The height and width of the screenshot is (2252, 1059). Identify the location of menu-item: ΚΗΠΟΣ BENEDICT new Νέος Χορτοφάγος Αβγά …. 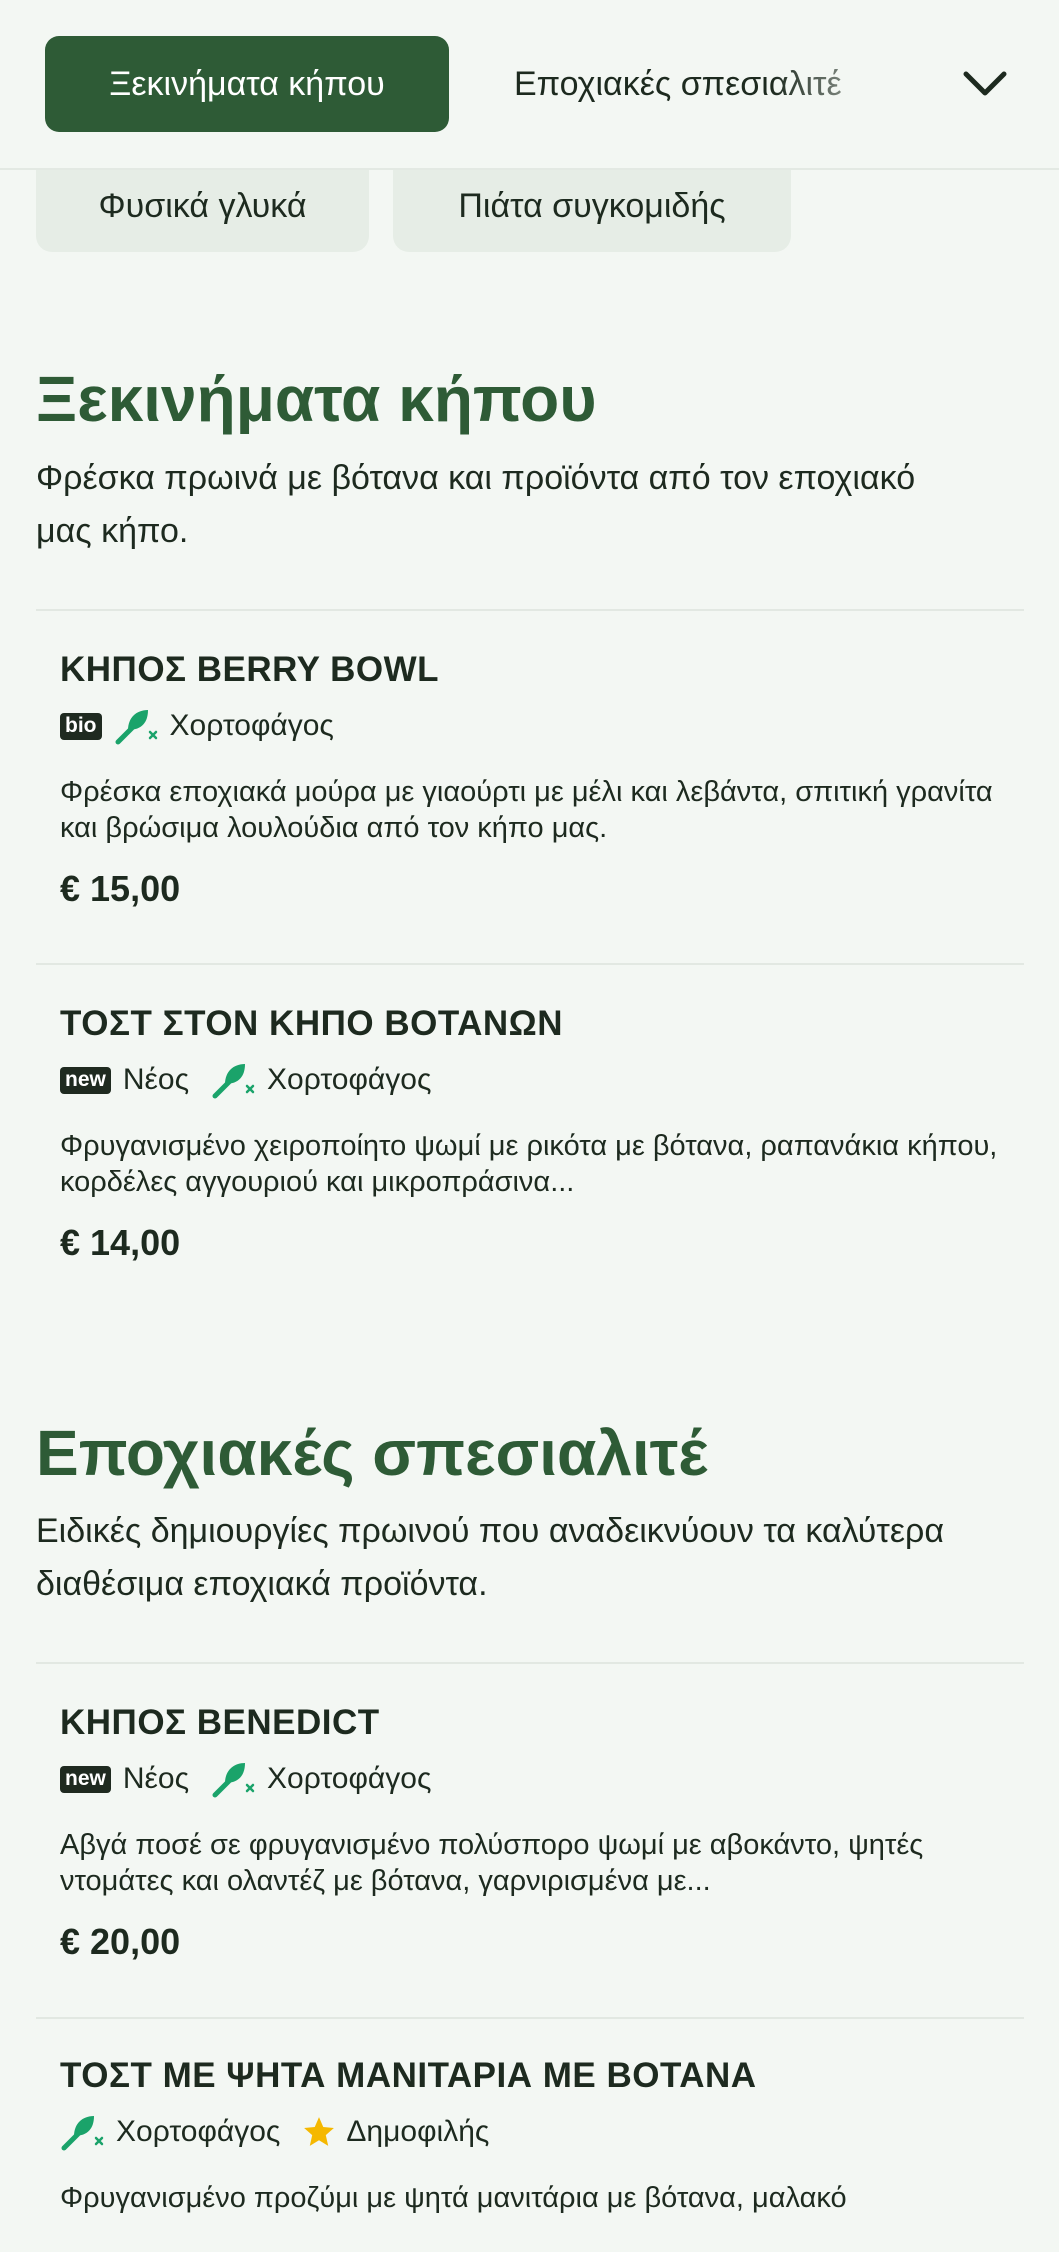
(530, 1831).